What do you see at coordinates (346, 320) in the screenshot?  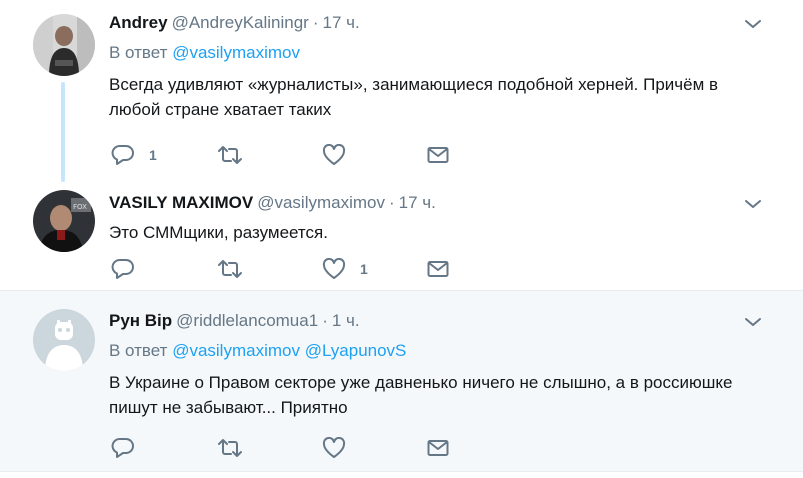 I see `timestamp: 1 ч.` at bounding box center [346, 320].